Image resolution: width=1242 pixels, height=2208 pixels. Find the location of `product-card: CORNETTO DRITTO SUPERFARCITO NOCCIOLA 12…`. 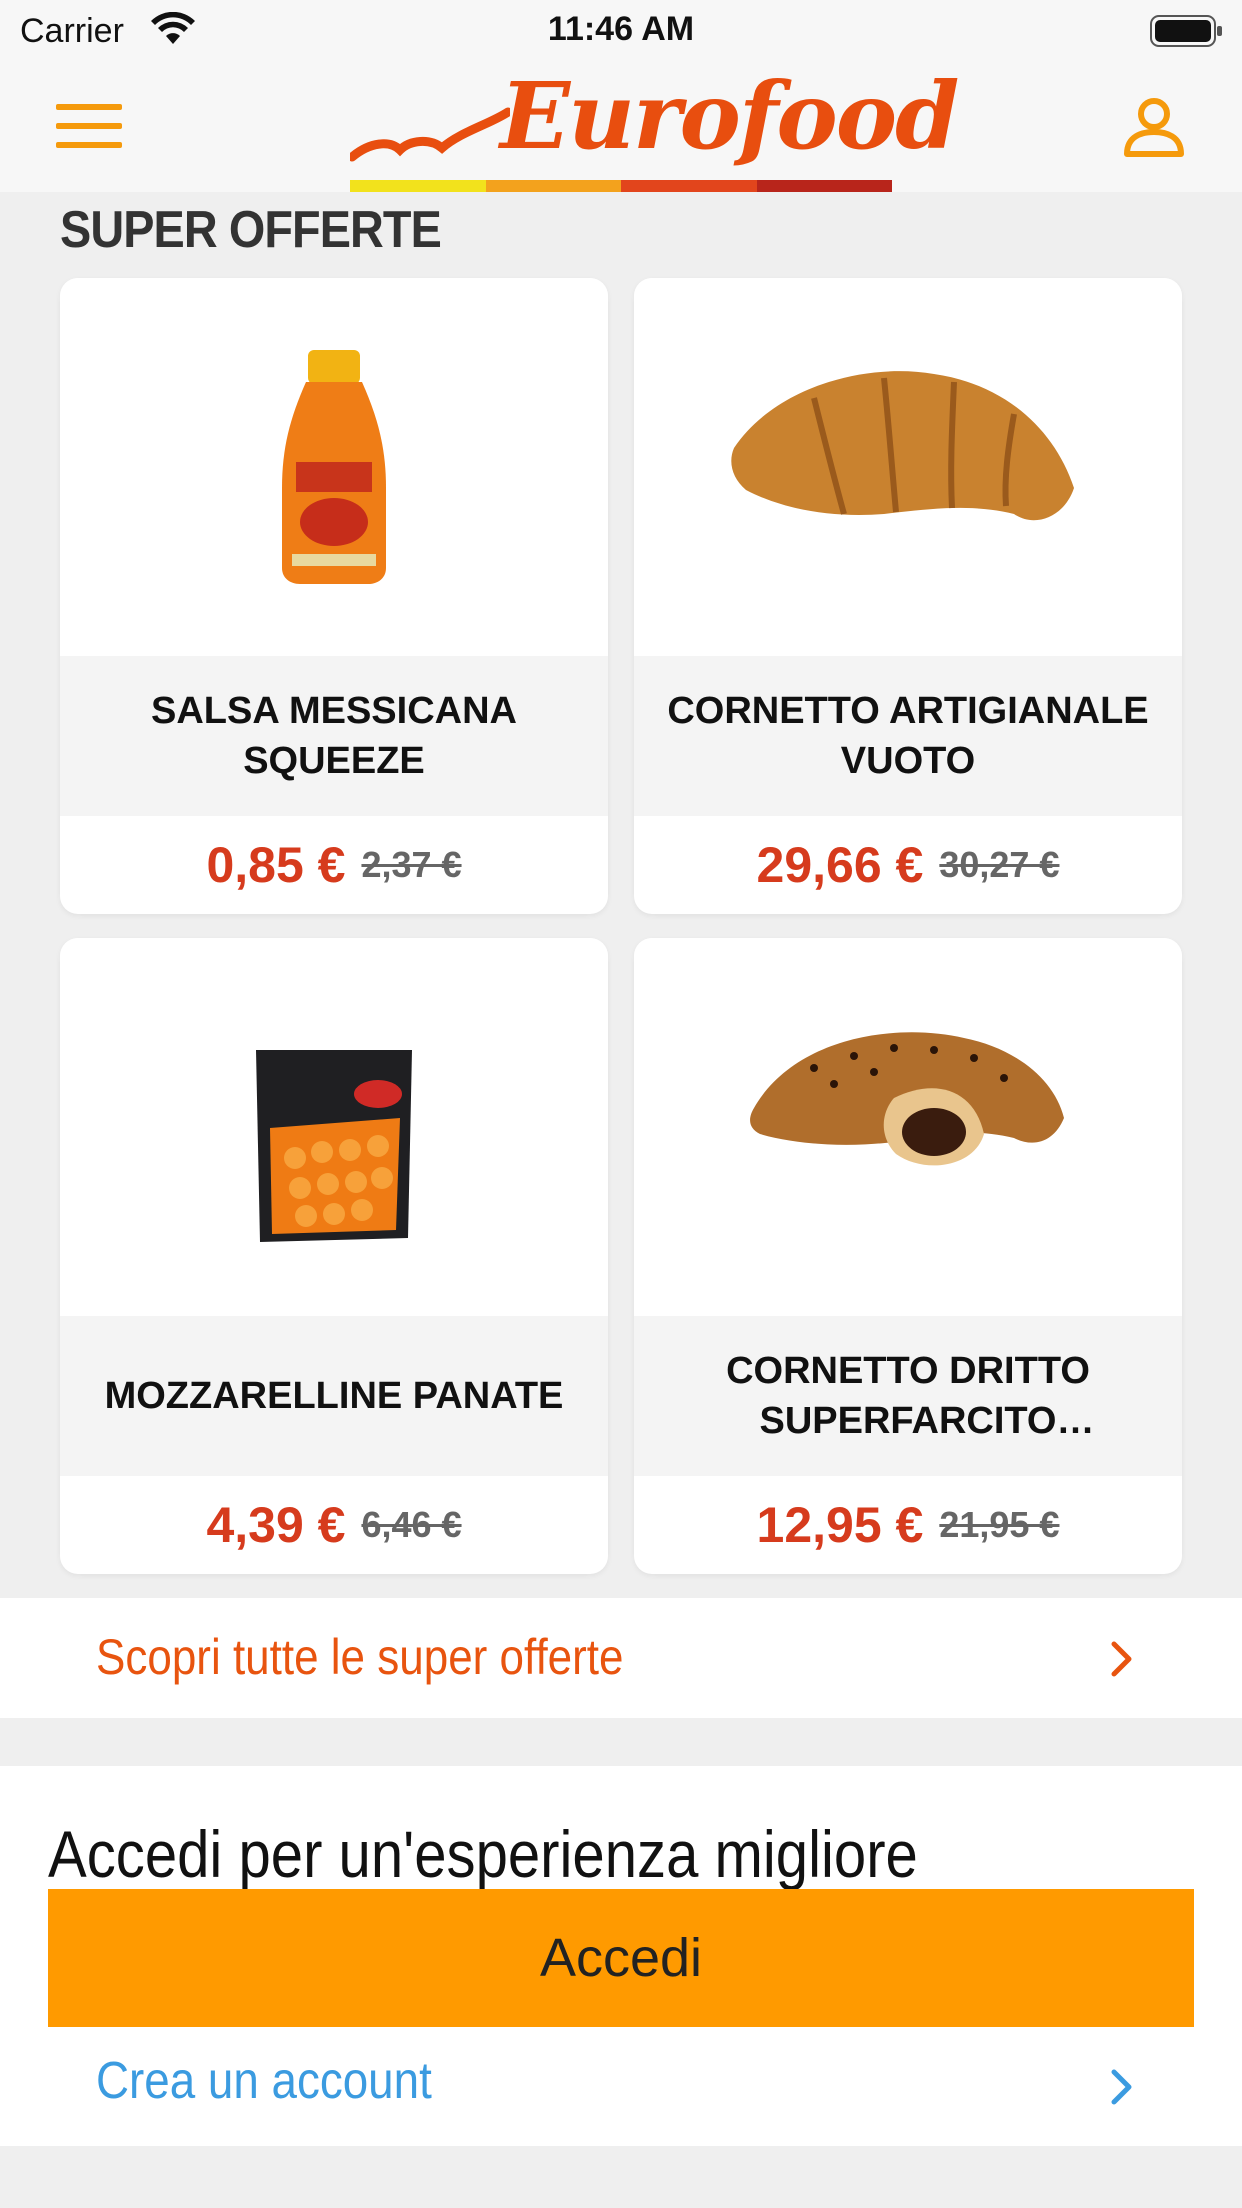

product-card: CORNETTO DRITTO SUPERFARCITO NOCCIOLA 12… is located at coordinates (908, 1256).